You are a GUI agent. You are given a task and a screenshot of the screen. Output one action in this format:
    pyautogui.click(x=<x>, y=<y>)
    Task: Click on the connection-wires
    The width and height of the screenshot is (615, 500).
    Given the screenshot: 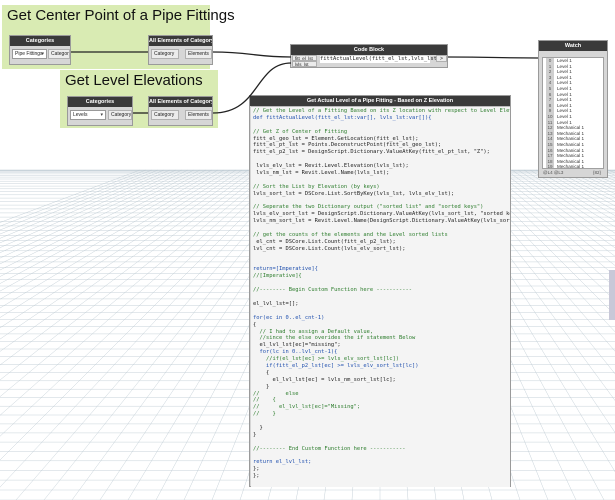 What is the action you would take?
    pyautogui.click(x=304, y=82)
    